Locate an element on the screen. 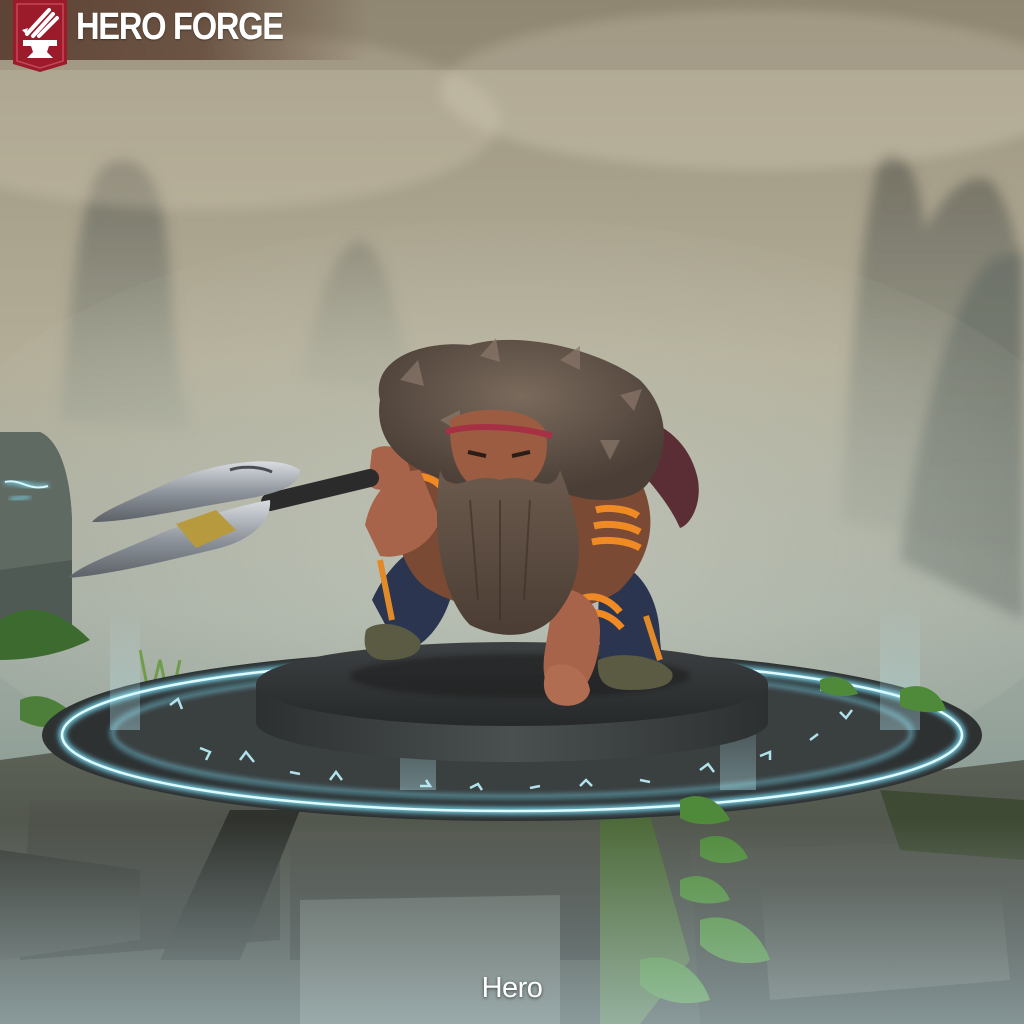 This screenshot has height=1024, width=1024. hero-caption: Hero is located at coordinates (512, 988).